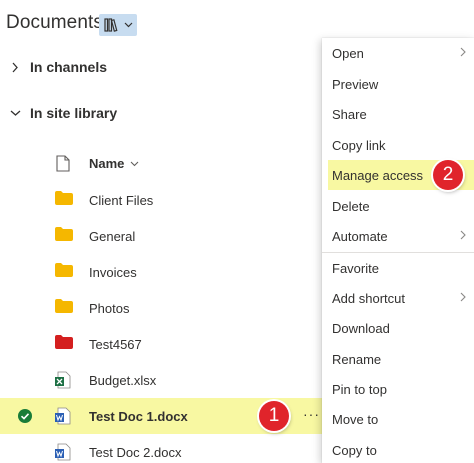 This screenshot has width=474, height=463. Describe the element at coordinates (448, 175) in the screenshot. I see `step-badge-2: 2` at that location.